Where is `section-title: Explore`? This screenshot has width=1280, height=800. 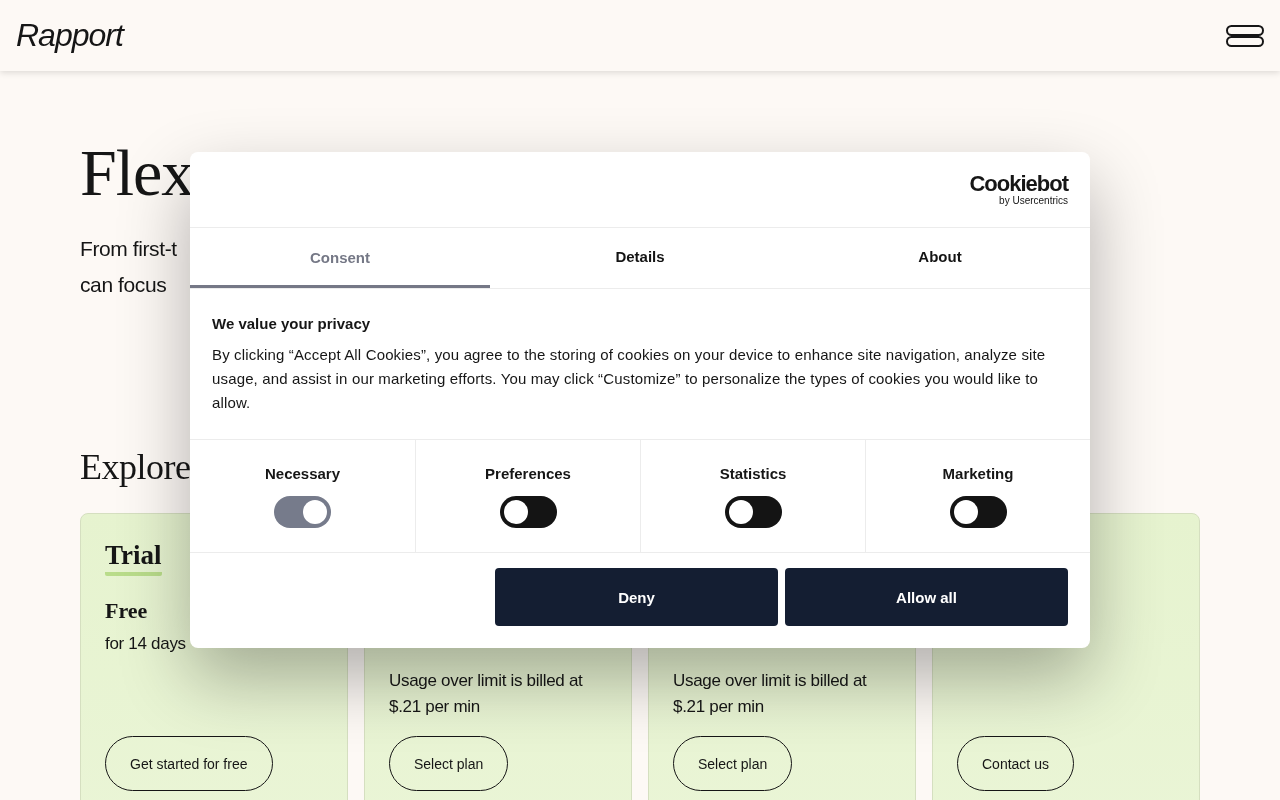
section-title: Explore is located at coordinates (135, 467).